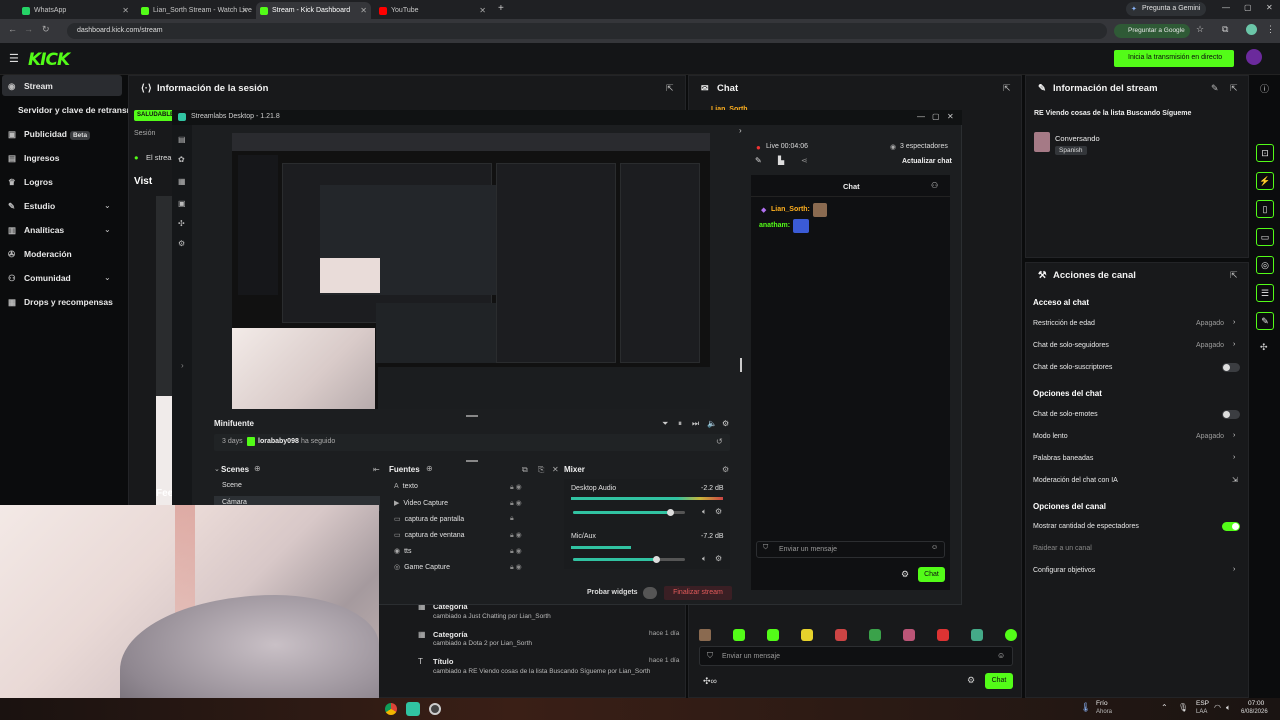 The height and width of the screenshot is (720, 1280). What do you see at coordinates (710, 681) in the screenshot?
I see `points-icon: ✣∞` at bounding box center [710, 681].